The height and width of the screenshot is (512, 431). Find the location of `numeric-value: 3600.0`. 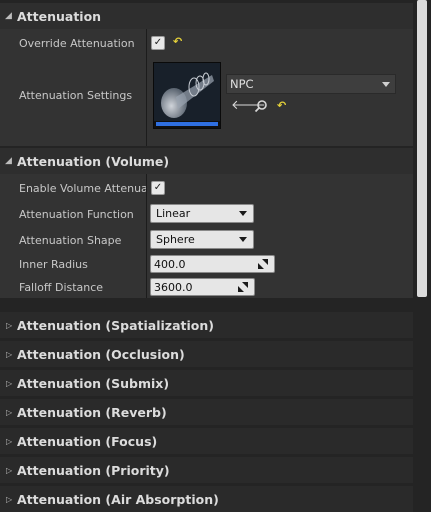

numeric-value: 3600.0 is located at coordinates (173, 287).